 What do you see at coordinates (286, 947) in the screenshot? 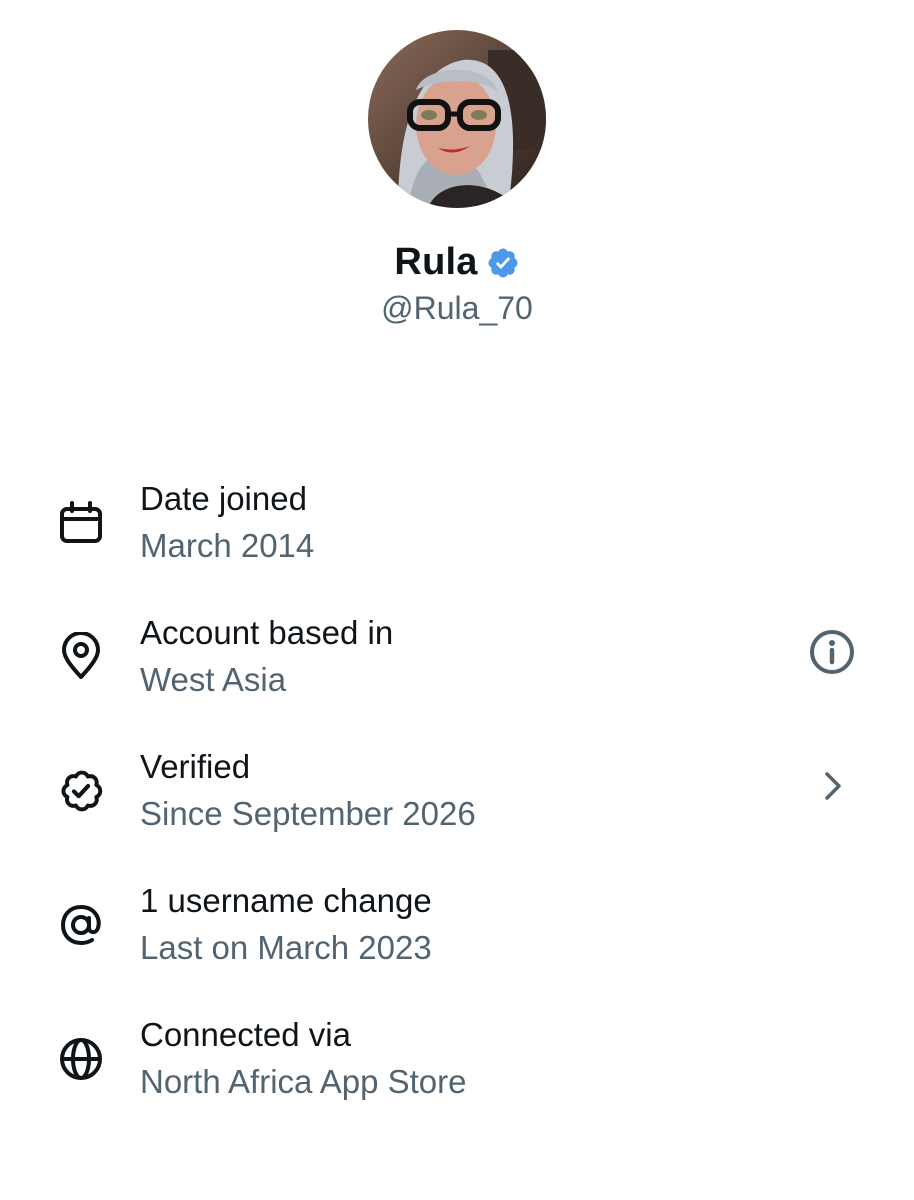
I see `row-subtitle: Last on March 2023` at bounding box center [286, 947].